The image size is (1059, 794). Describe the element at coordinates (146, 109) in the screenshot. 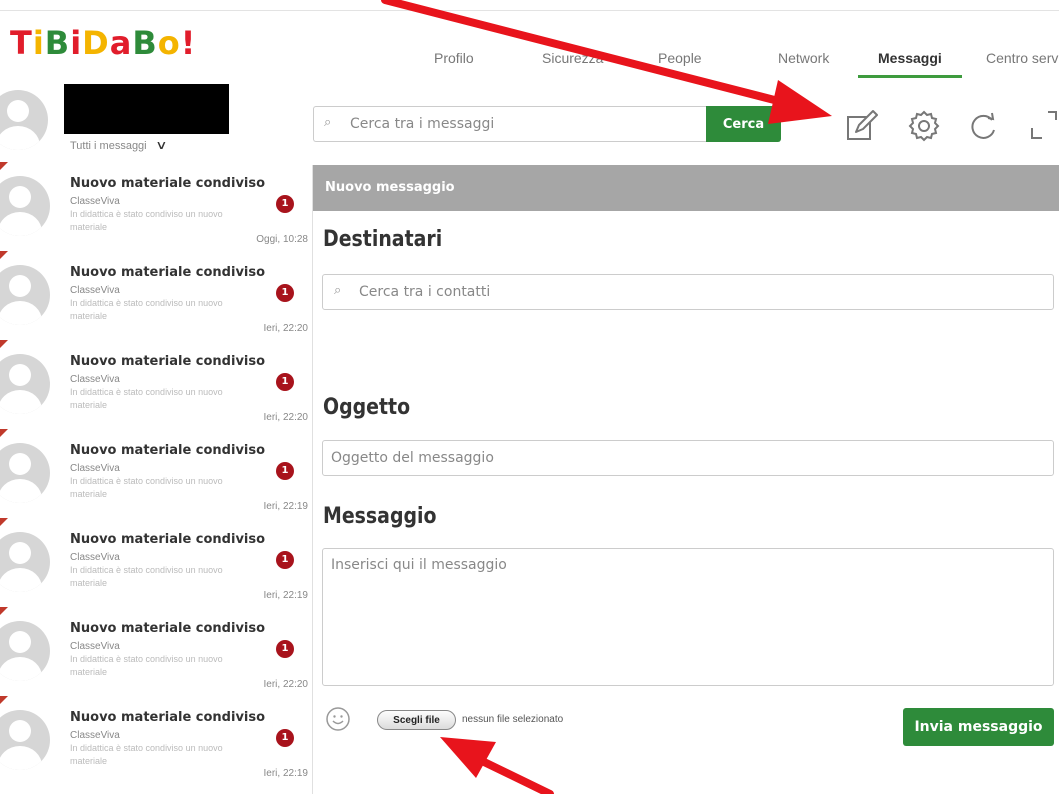

I see `redacted-user-name` at that location.